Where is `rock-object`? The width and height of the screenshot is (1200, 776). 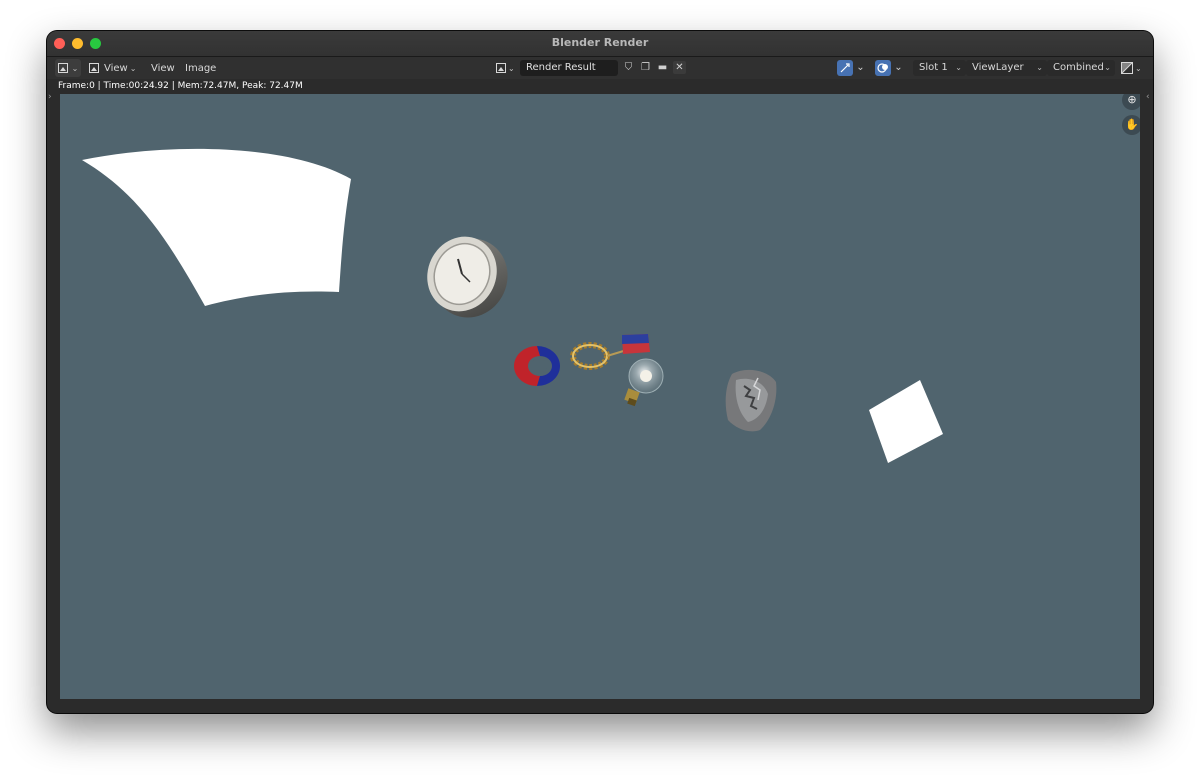
rock-object is located at coordinates (751, 400).